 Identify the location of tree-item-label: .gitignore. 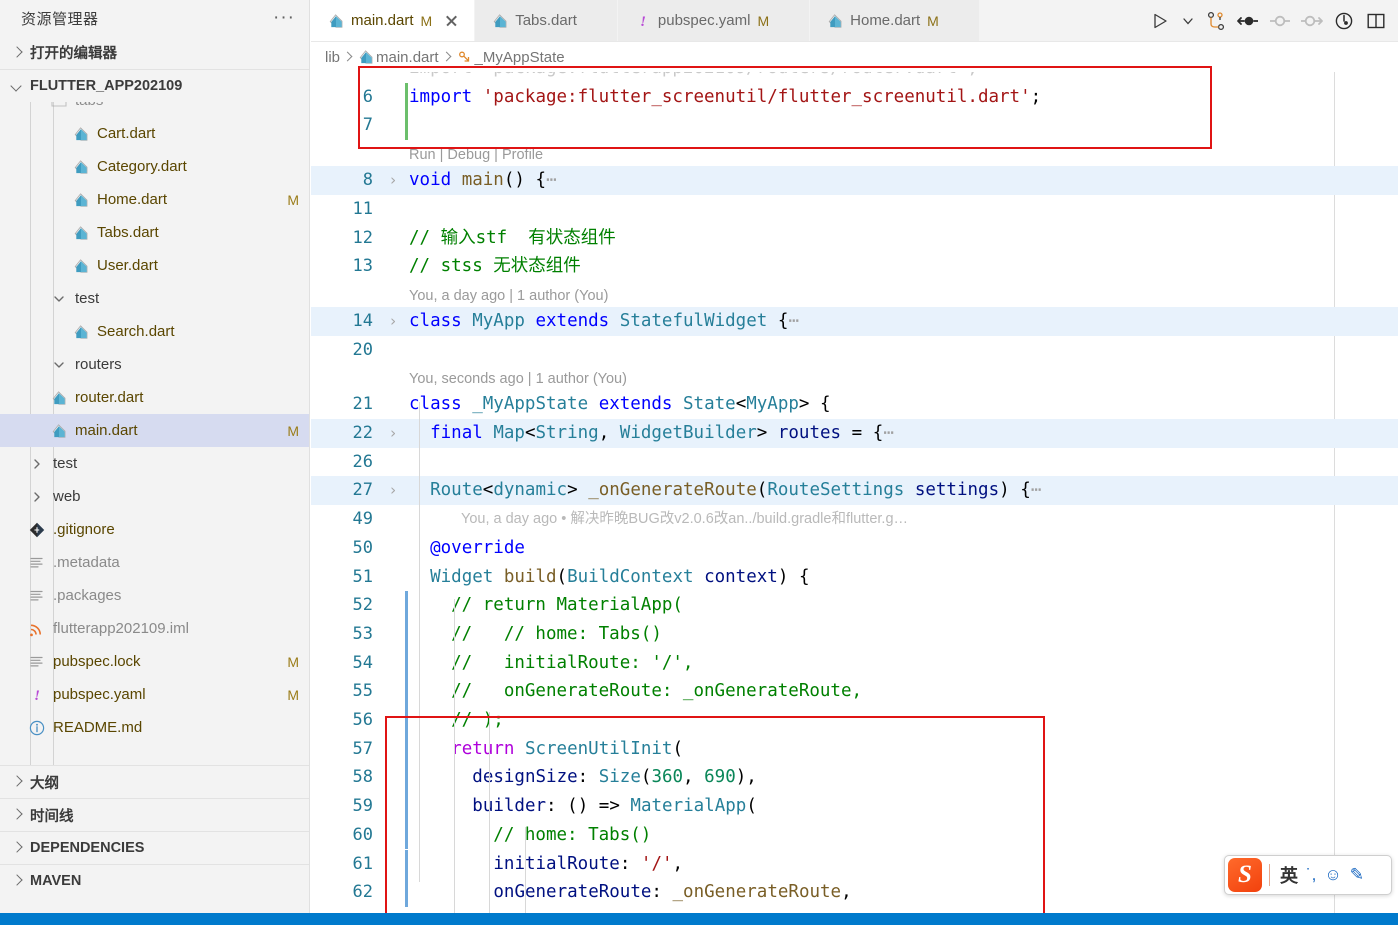
(84, 529).